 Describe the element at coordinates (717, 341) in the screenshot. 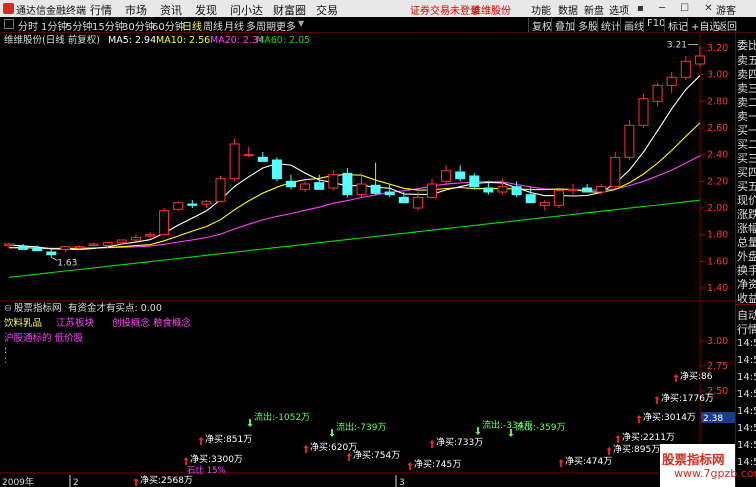

I see `indicator-tick: 3.00` at that location.